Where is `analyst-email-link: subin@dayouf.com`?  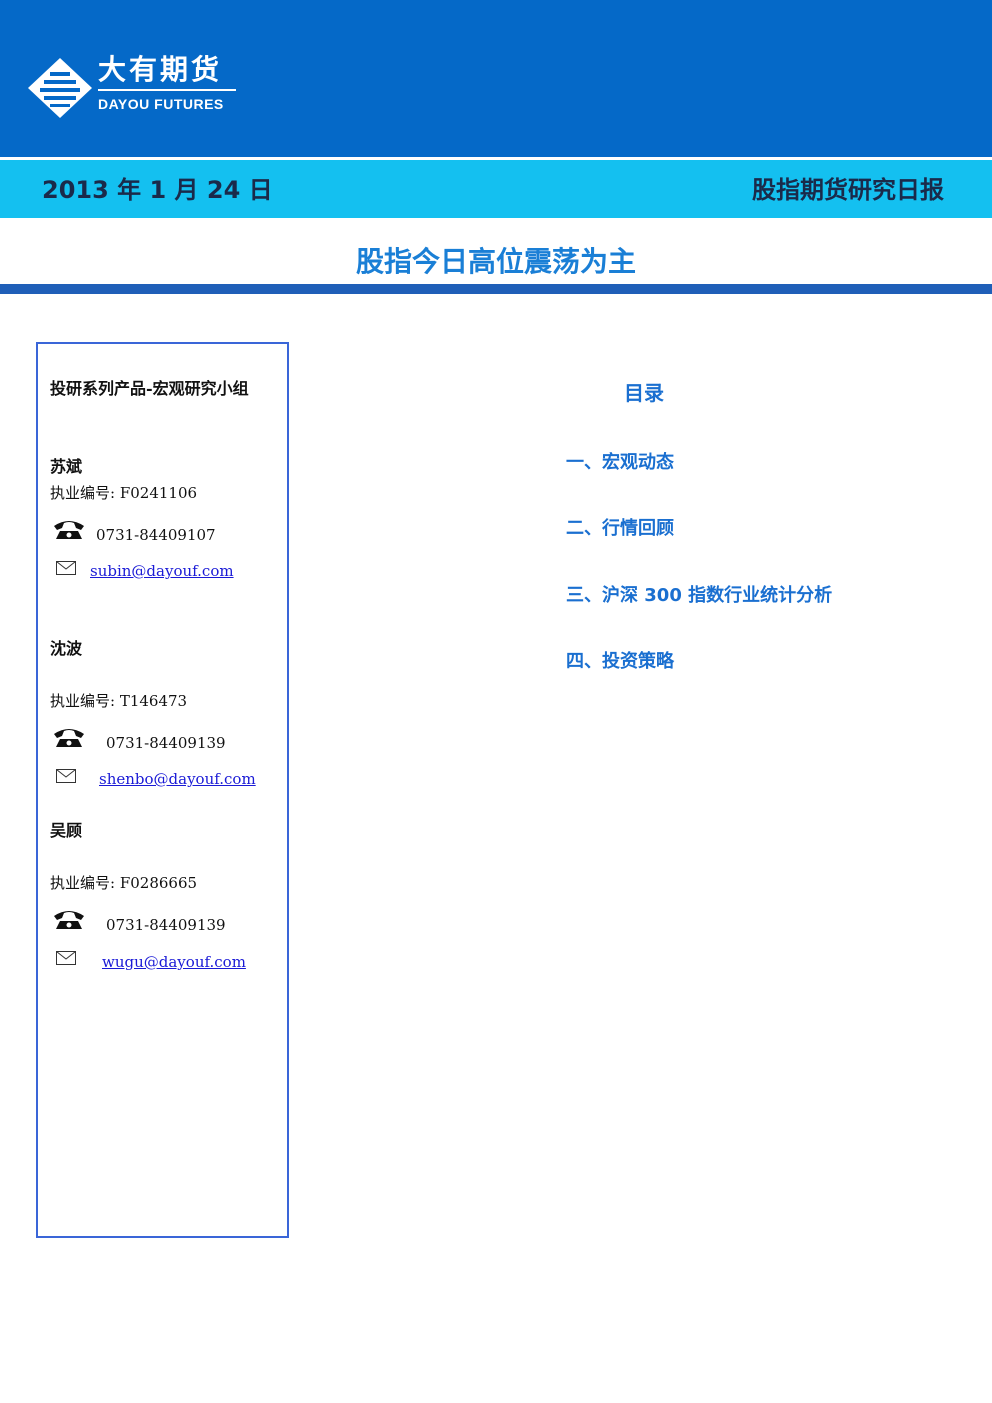
analyst-email-link: subin@dayouf.com is located at coordinates (162, 571).